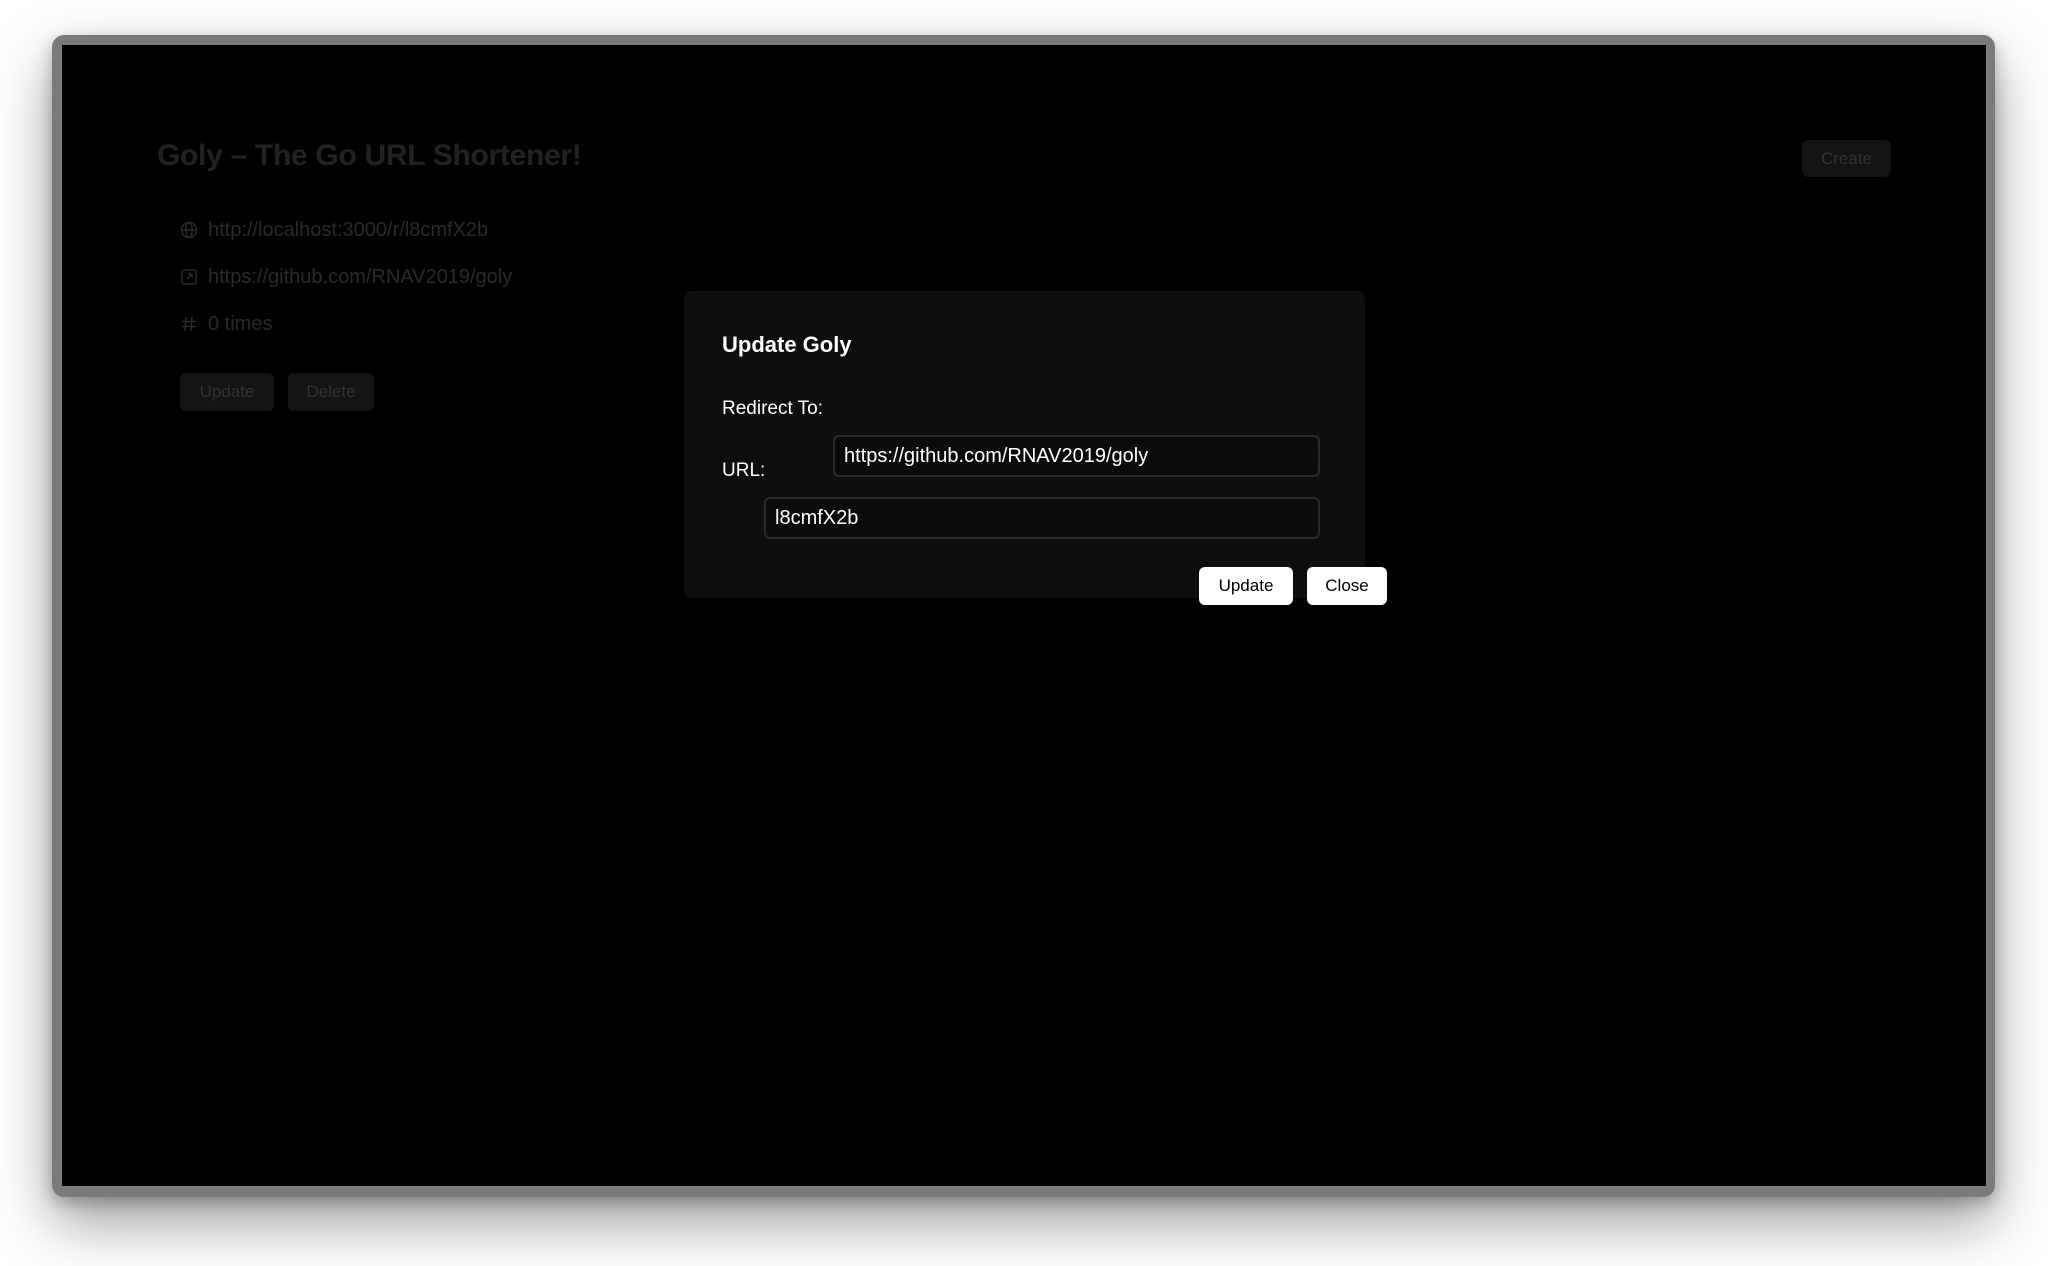 The height and width of the screenshot is (1266, 2048). I want to click on clicks-row: 0 times, so click(226, 324).